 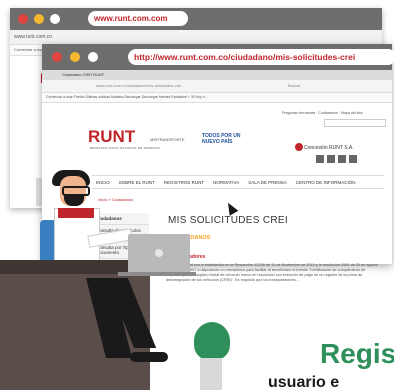 I want to click on laptop-logo-icon, so click(x=159, y=253).